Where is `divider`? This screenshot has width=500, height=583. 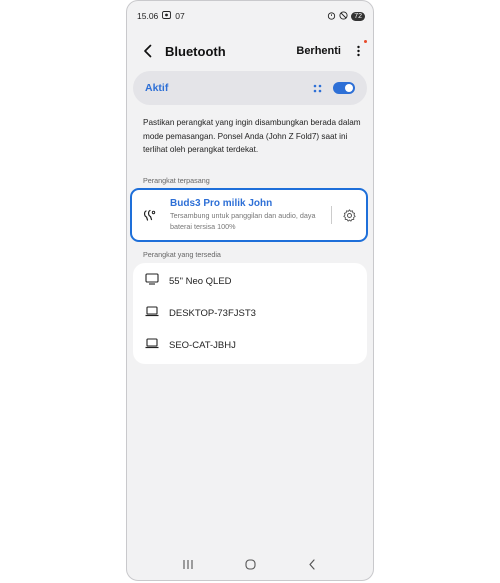
divider is located at coordinates (331, 215).